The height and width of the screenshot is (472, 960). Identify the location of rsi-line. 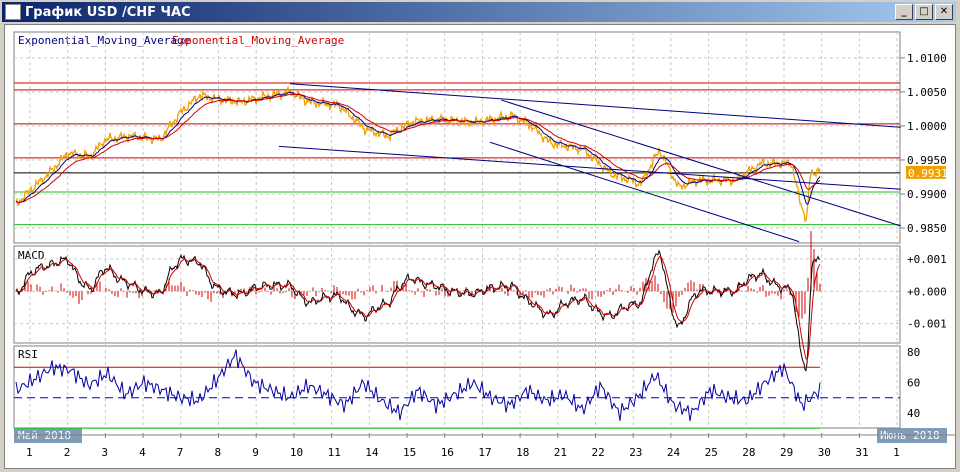
(418, 385).